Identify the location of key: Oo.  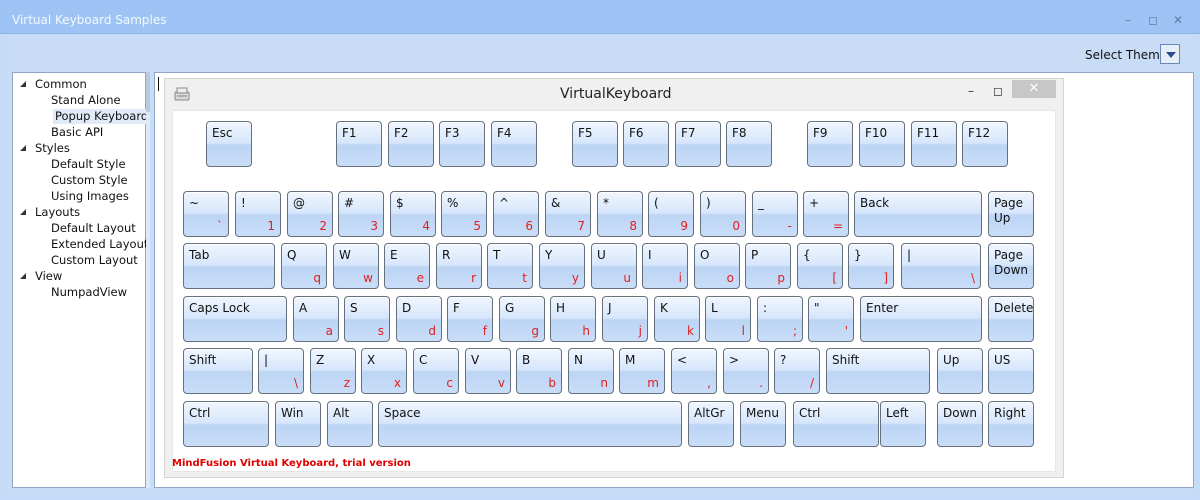
(717, 266).